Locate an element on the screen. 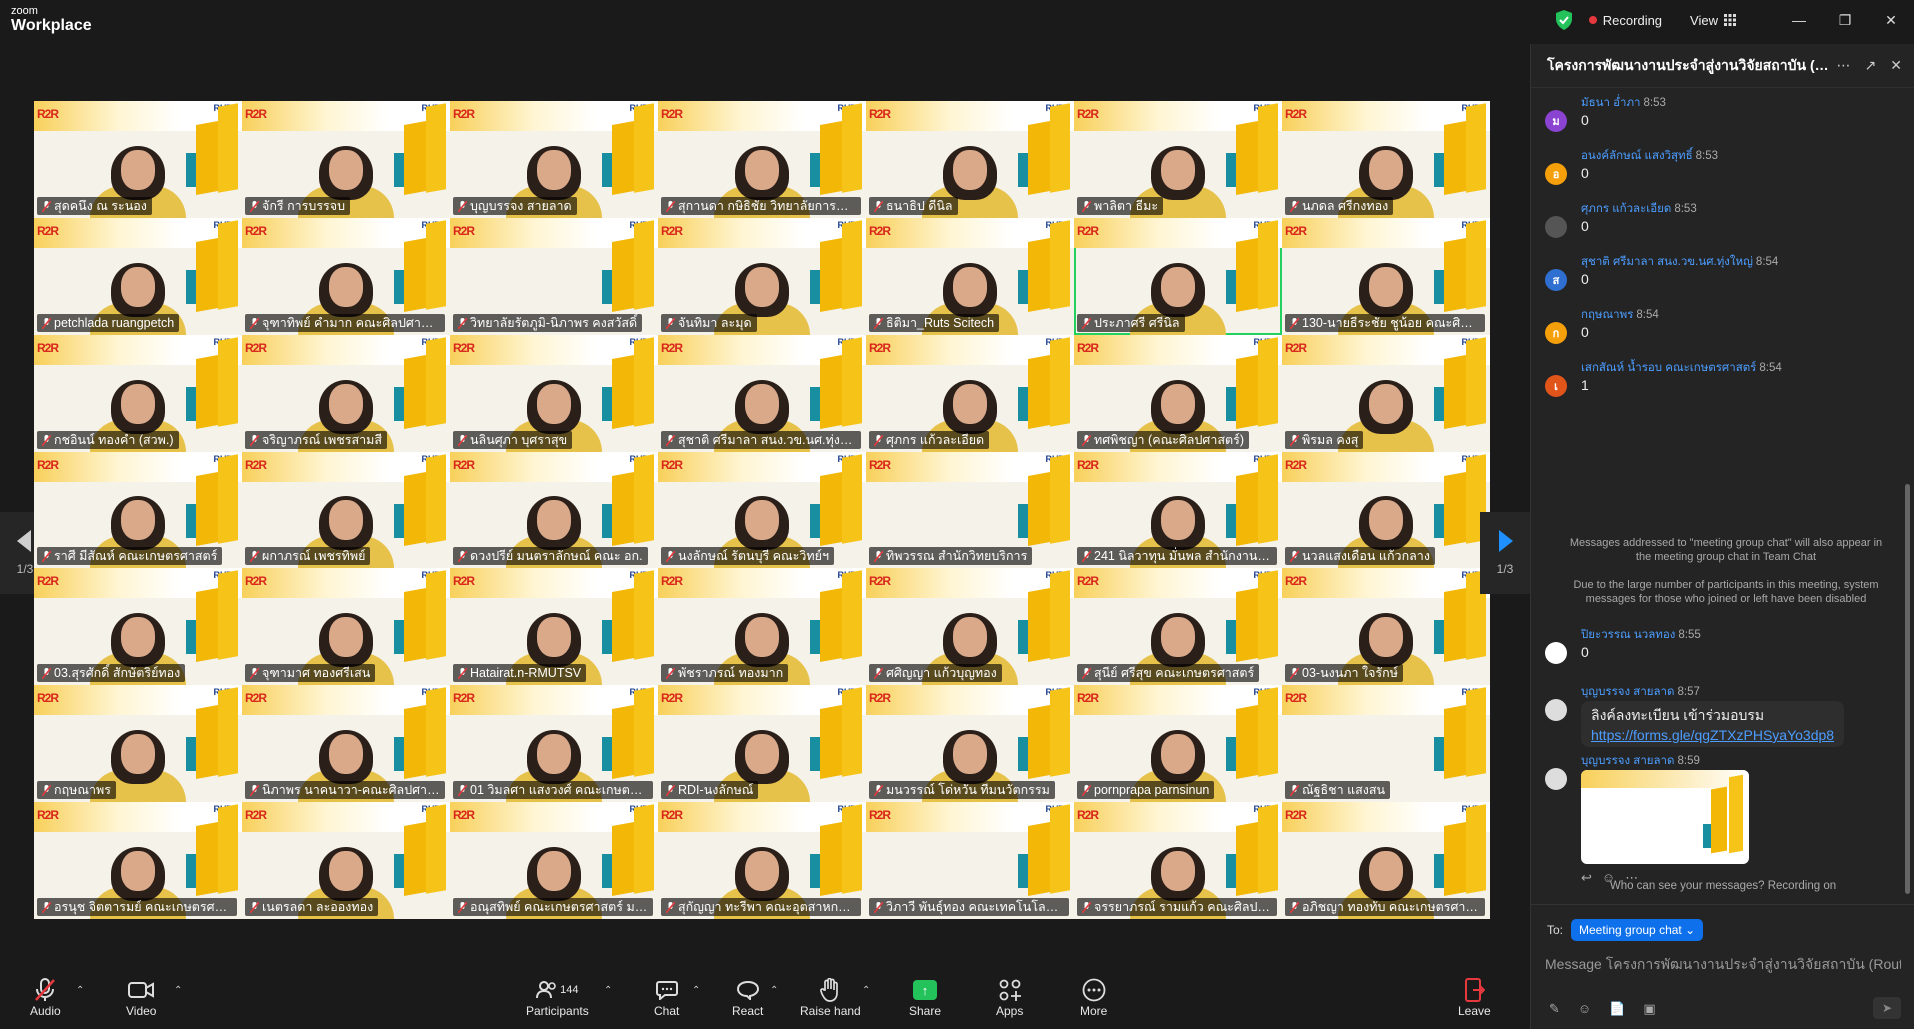 The width and height of the screenshot is (1914, 1029). audio-button: Audio is located at coordinates (45, 997).